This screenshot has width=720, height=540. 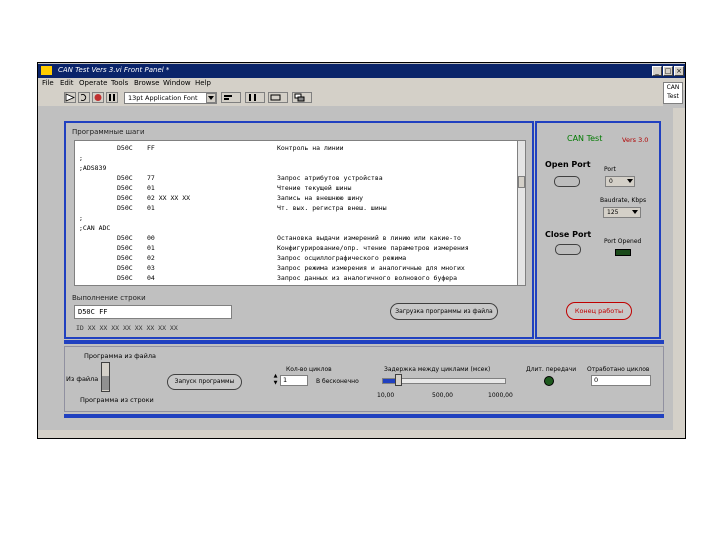 I want to click on version-label: Vers 3.0, so click(x=635, y=140).